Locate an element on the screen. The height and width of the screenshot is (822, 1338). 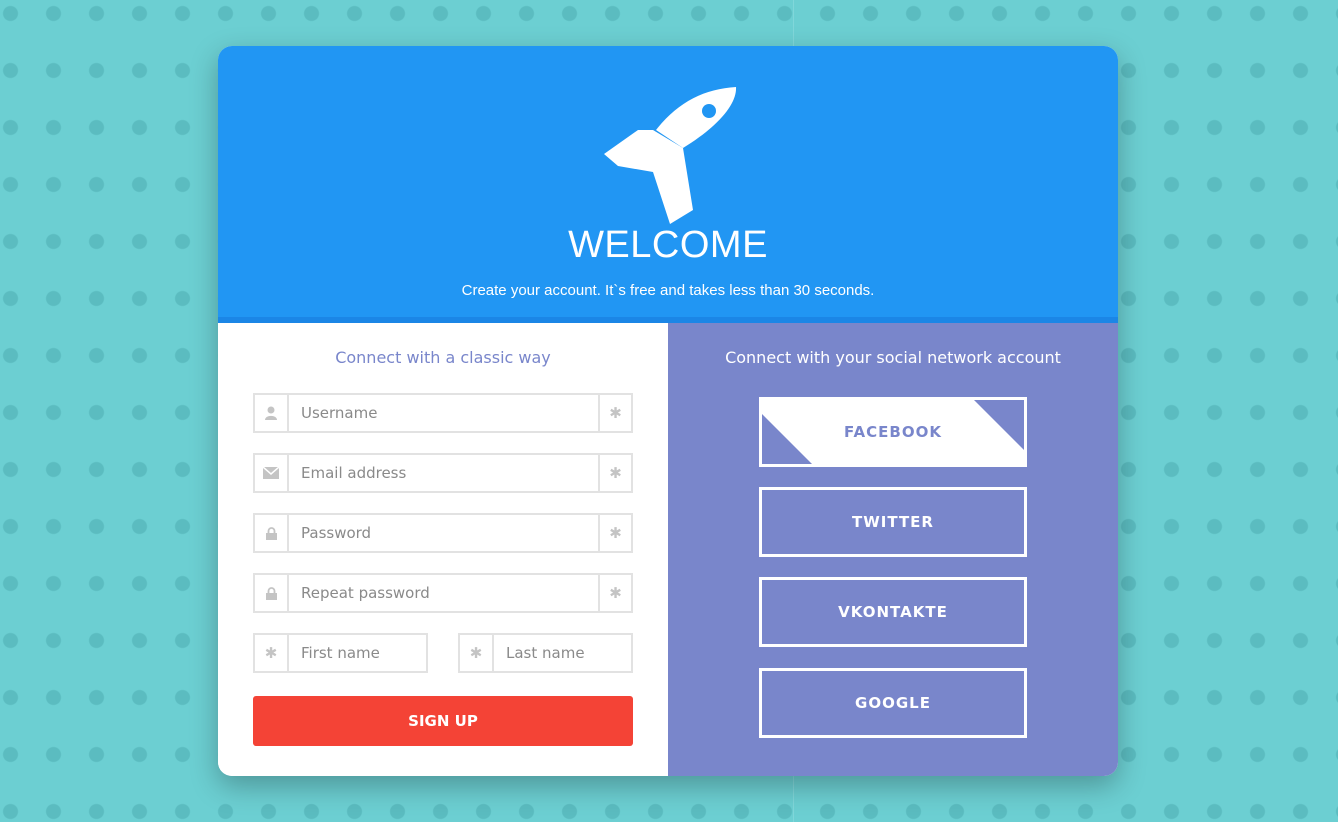
repeat-password-field: ✱ is located at coordinates (443, 593).